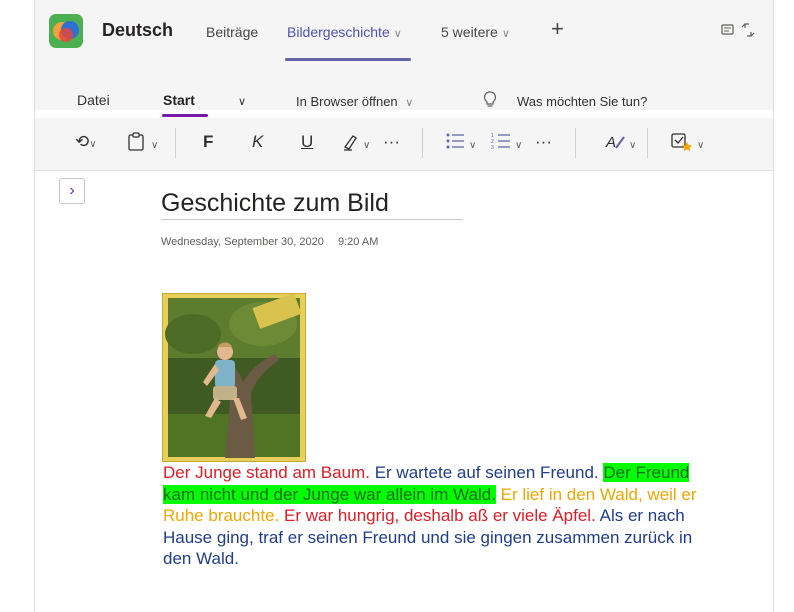 The image size is (794, 612). Describe the element at coordinates (557, 29) in the screenshot. I see `plus-icon: +` at that location.